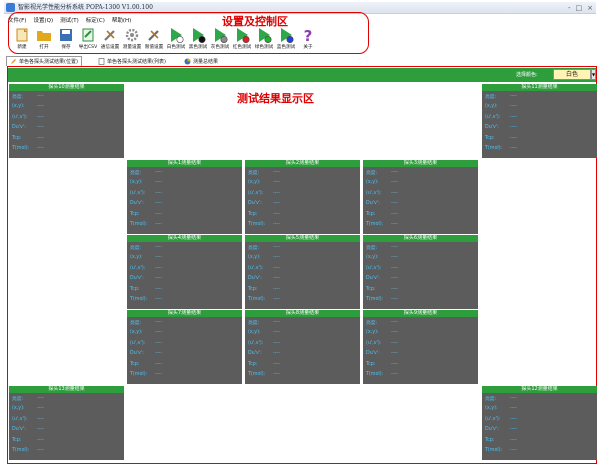 Image resolution: width=603 pixels, height=470 pixels. What do you see at coordinates (539, 87) in the screenshot?
I see `probe-panel-title: 探头11测量结果` at bounding box center [539, 87].